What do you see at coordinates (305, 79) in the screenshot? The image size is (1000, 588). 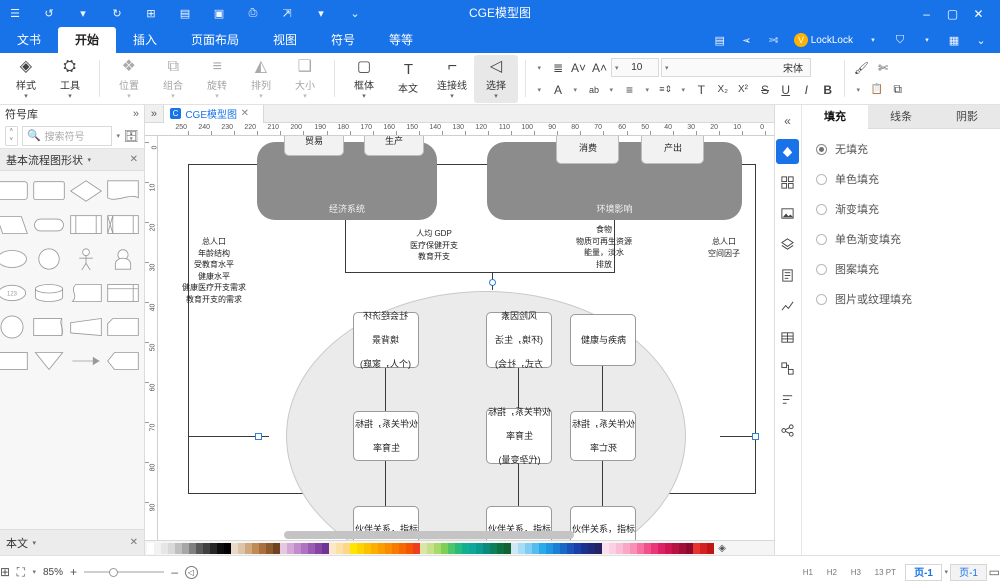 I see `size-button: ❑ 大小 ▾` at bounding box center [305, 79].